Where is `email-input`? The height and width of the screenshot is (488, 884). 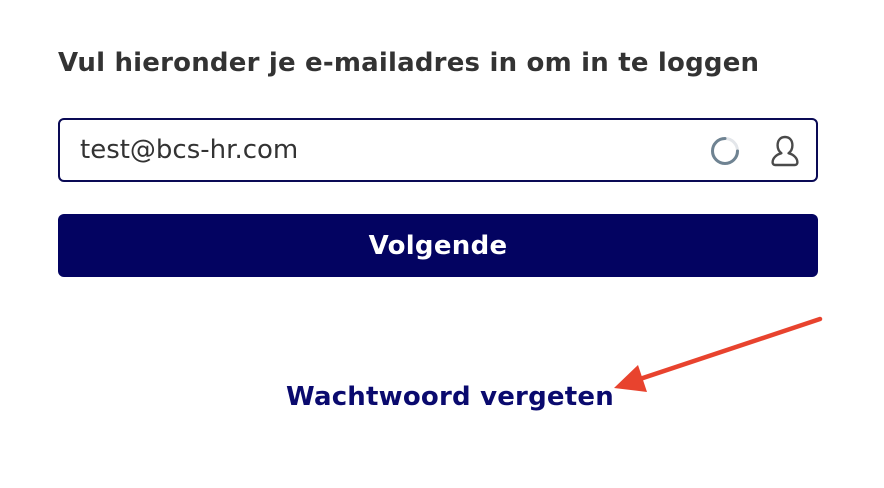 email-input is located at coordinates (370, 150).